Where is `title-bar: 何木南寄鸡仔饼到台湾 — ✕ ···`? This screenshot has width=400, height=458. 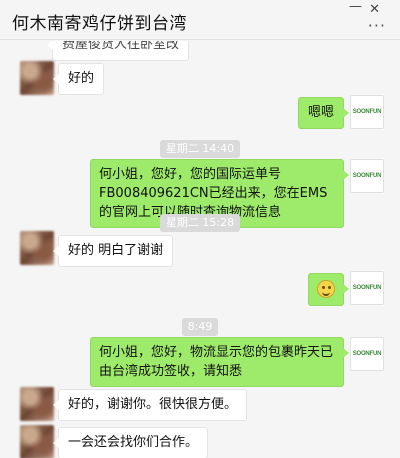 title-bar: 何木南寄鸡仔饼到台湾 — ✕ ··· is located at coordinates (200, 20).